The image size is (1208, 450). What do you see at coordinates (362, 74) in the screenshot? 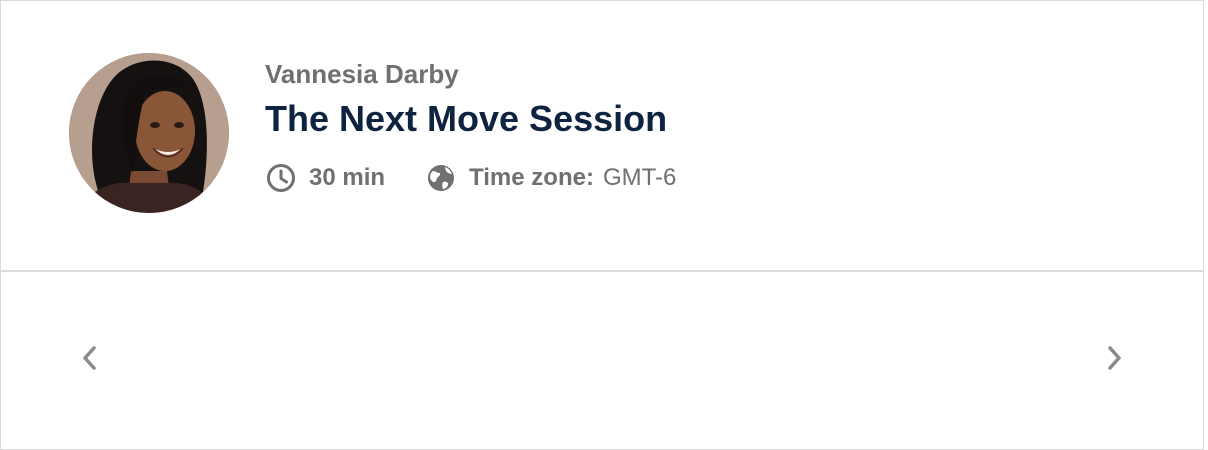
I see `host-name: Vannesia Darby` at bounding box center [362, 74].